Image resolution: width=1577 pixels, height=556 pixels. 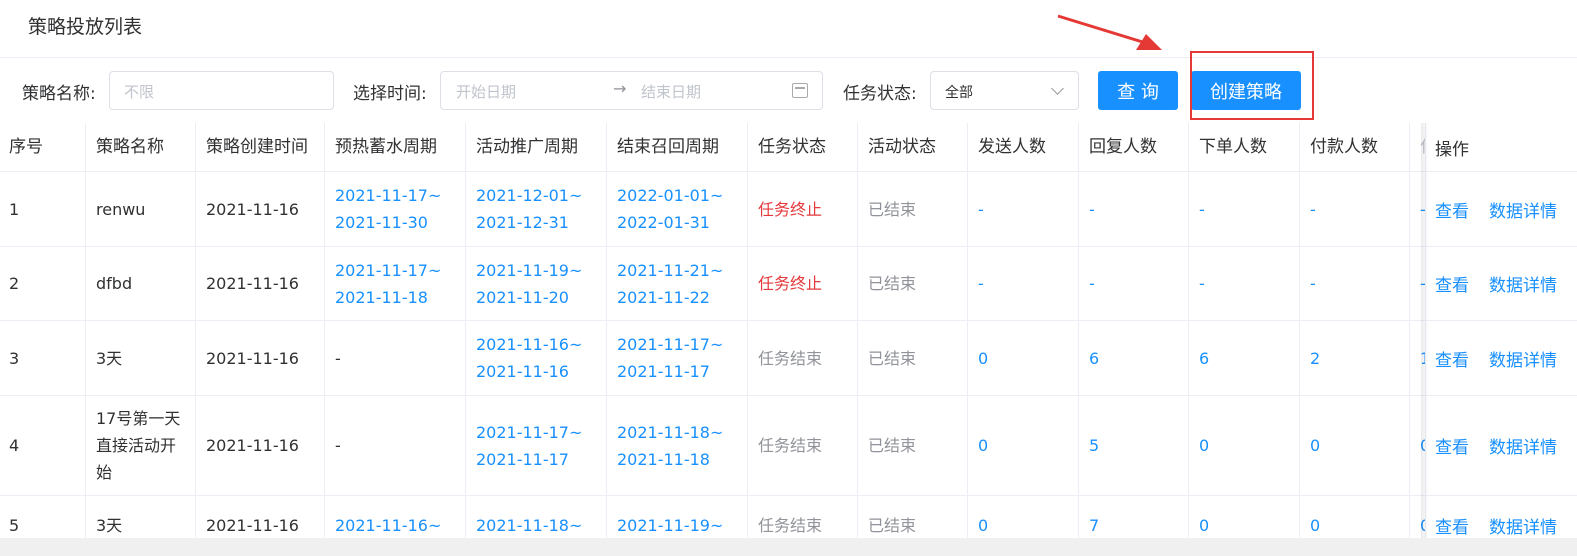 I want to click on strategy-name-placeholder: 不限, so click(x=139, y=92).